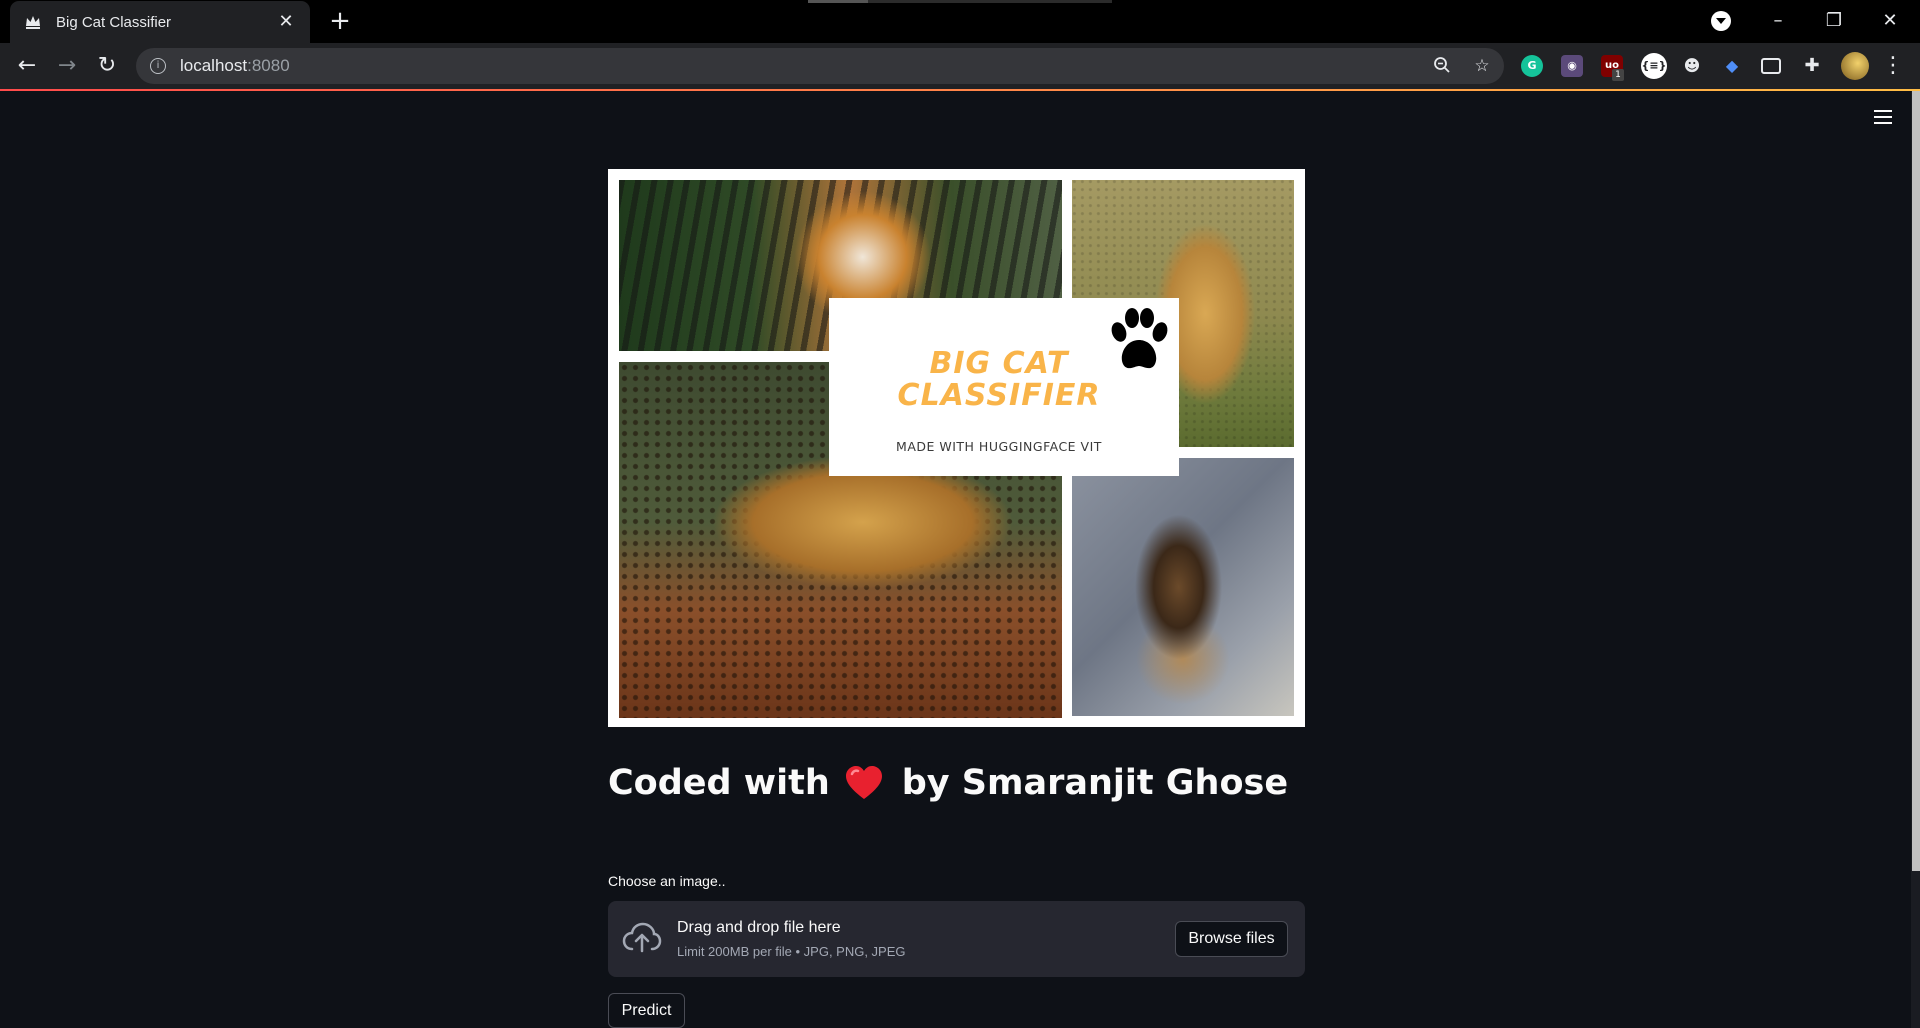 This screenshot has width=1920, height=1028. Describe the element at coordinates (1855, 66) in the screenshot. I see `profile-avatar` at that location.